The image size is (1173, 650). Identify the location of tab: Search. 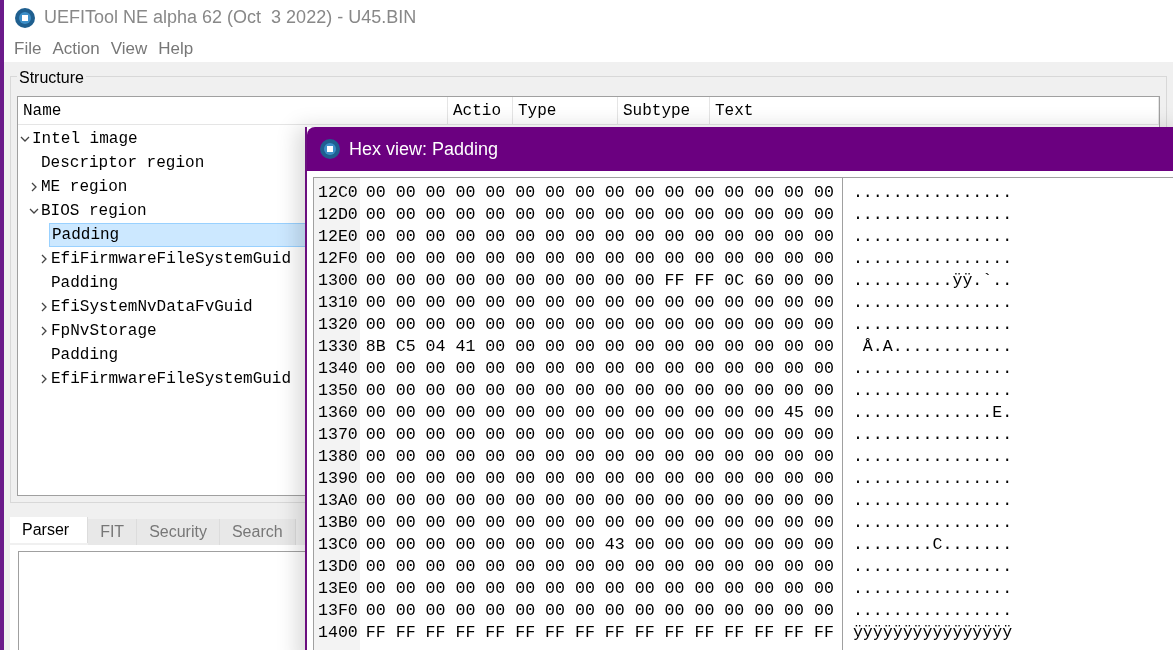
(257, 532).